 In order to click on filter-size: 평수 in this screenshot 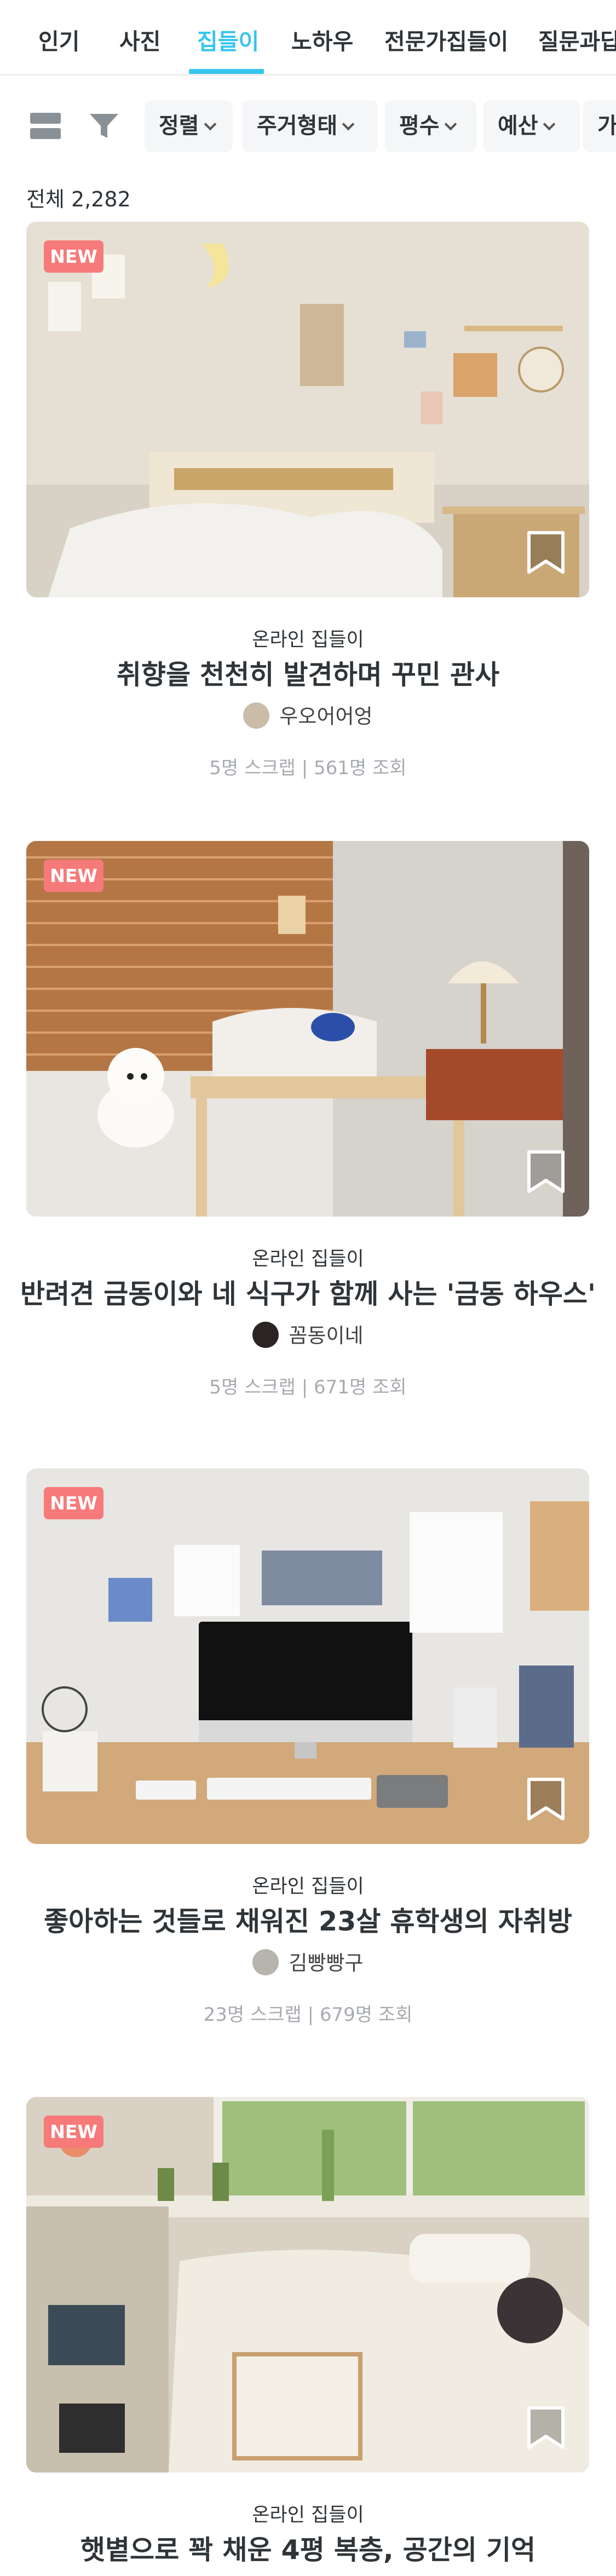, I will do `click(430, 126)`.